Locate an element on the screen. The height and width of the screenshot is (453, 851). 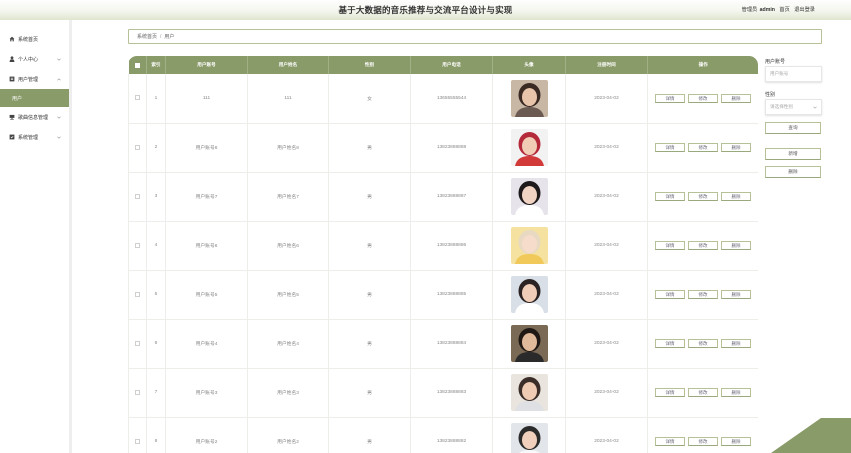
column-header: 用户账号 is located at coordinates (206, 65).